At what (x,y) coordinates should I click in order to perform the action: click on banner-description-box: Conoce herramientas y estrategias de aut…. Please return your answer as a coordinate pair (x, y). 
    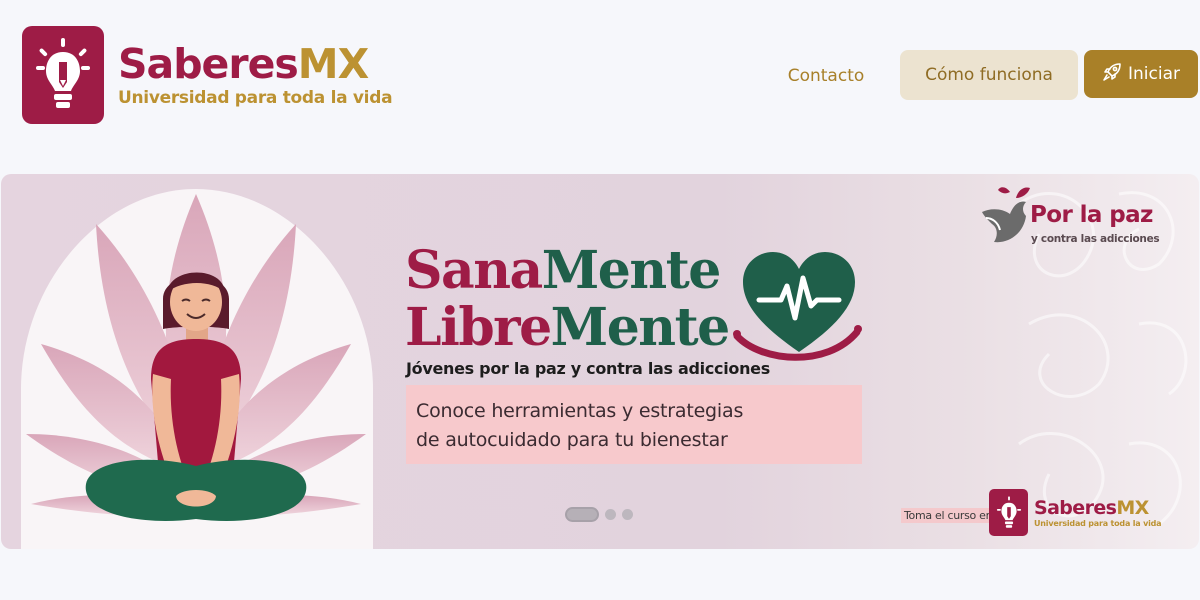
    Looking at the image, I should click on (634, 424).